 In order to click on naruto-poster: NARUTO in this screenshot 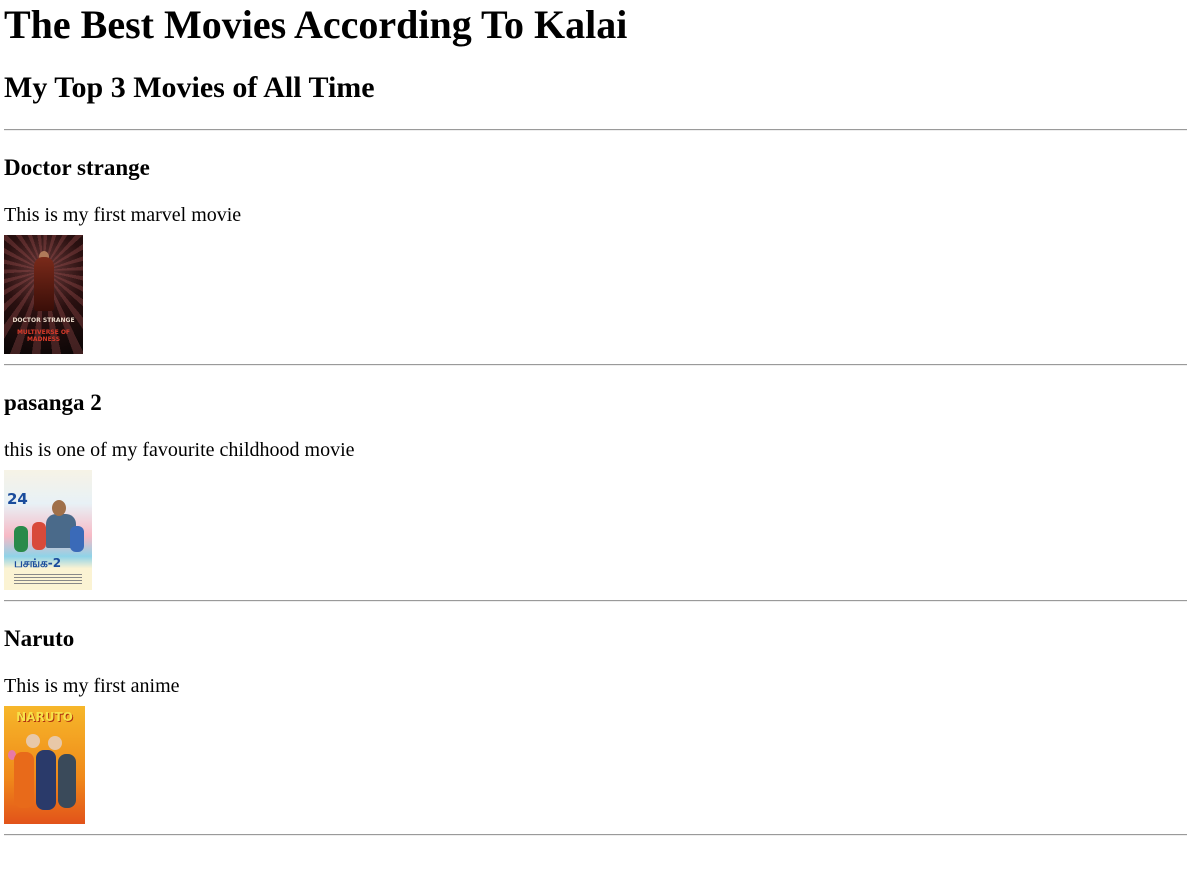, I will do `click(44, 765)`.